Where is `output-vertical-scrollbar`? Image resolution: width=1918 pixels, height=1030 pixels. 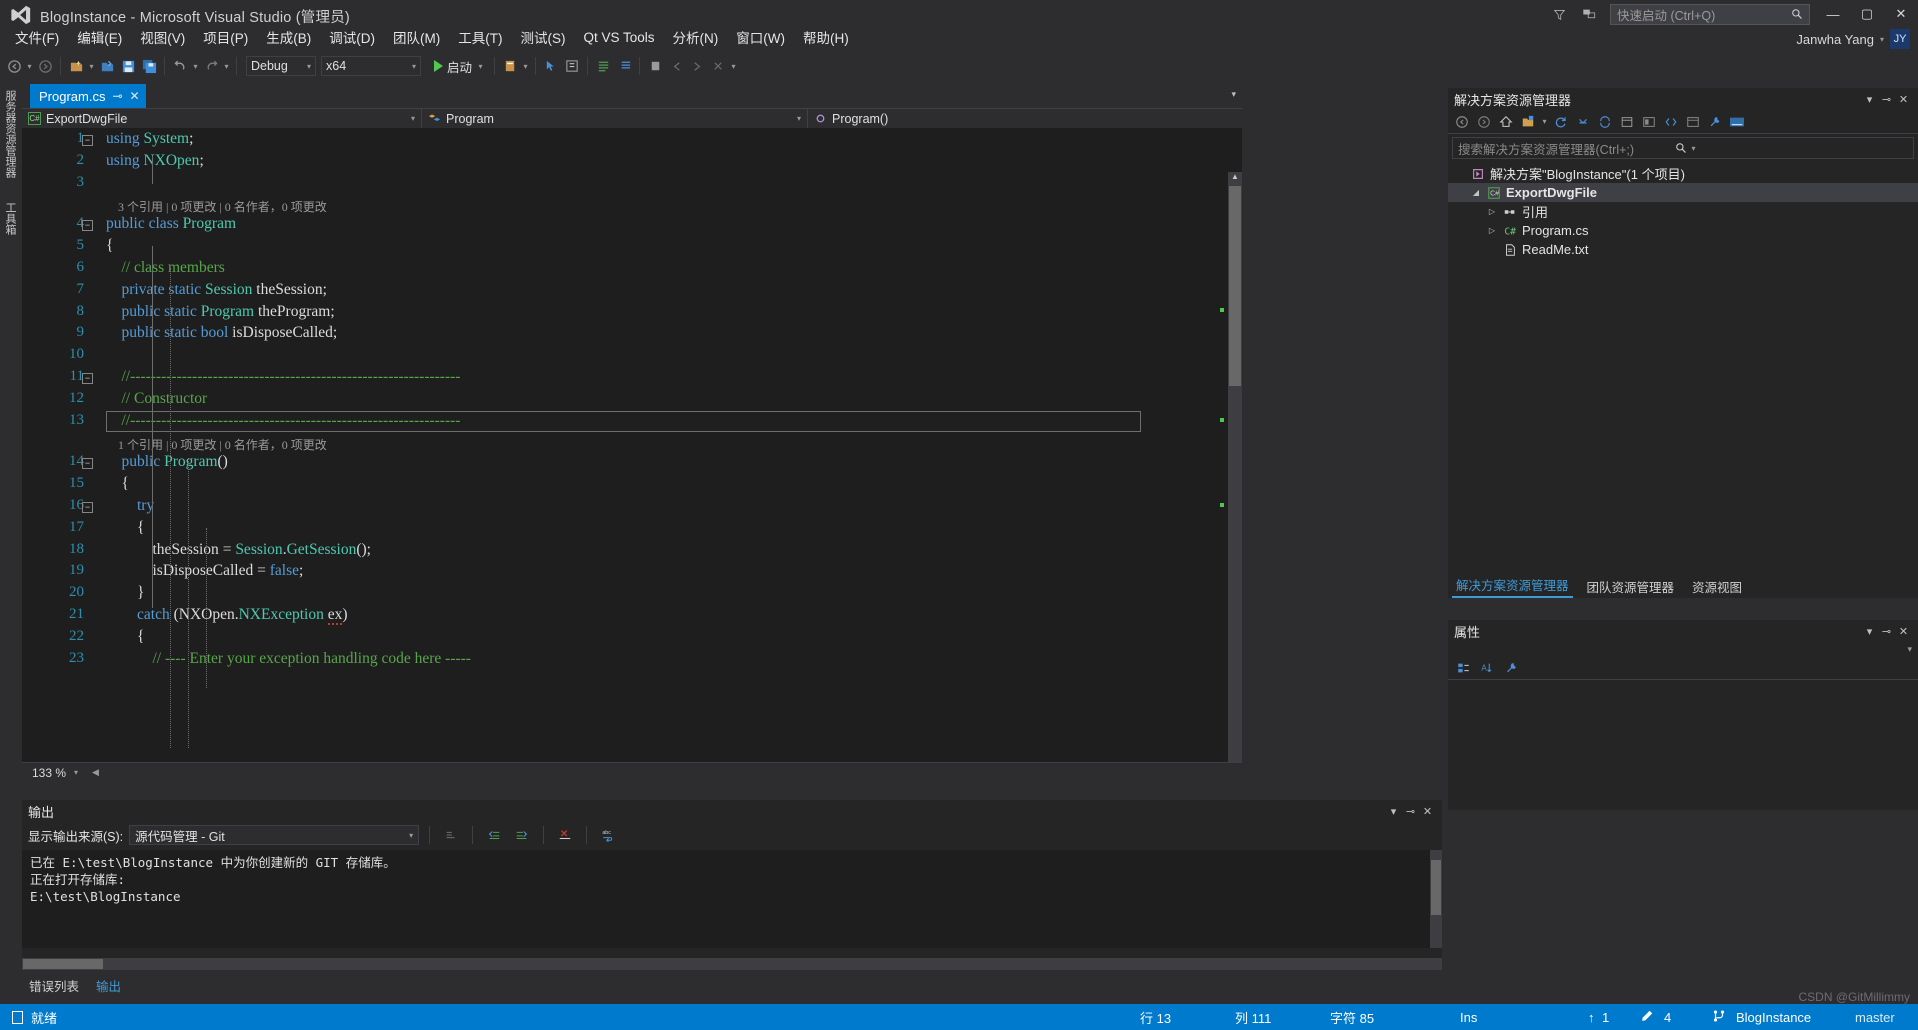
output-vertical-scrollbar is located at coordinates (1436, 899).